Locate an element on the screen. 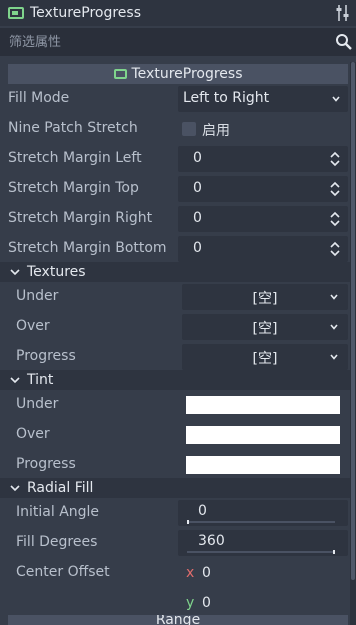 The height and width of the screenshot is (625, 356). prop-texture-under: Under [空] is located at coordinates (175, 297).